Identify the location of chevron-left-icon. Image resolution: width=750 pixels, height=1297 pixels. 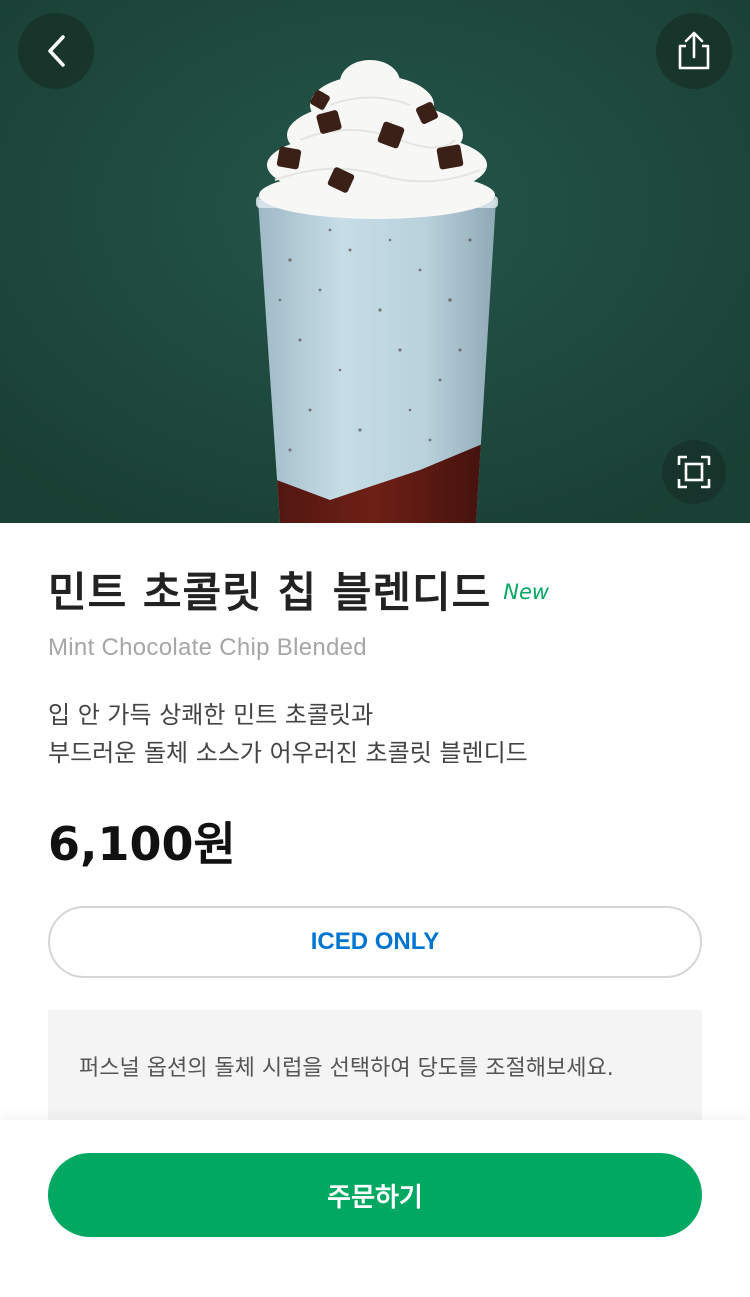
(56, 51).